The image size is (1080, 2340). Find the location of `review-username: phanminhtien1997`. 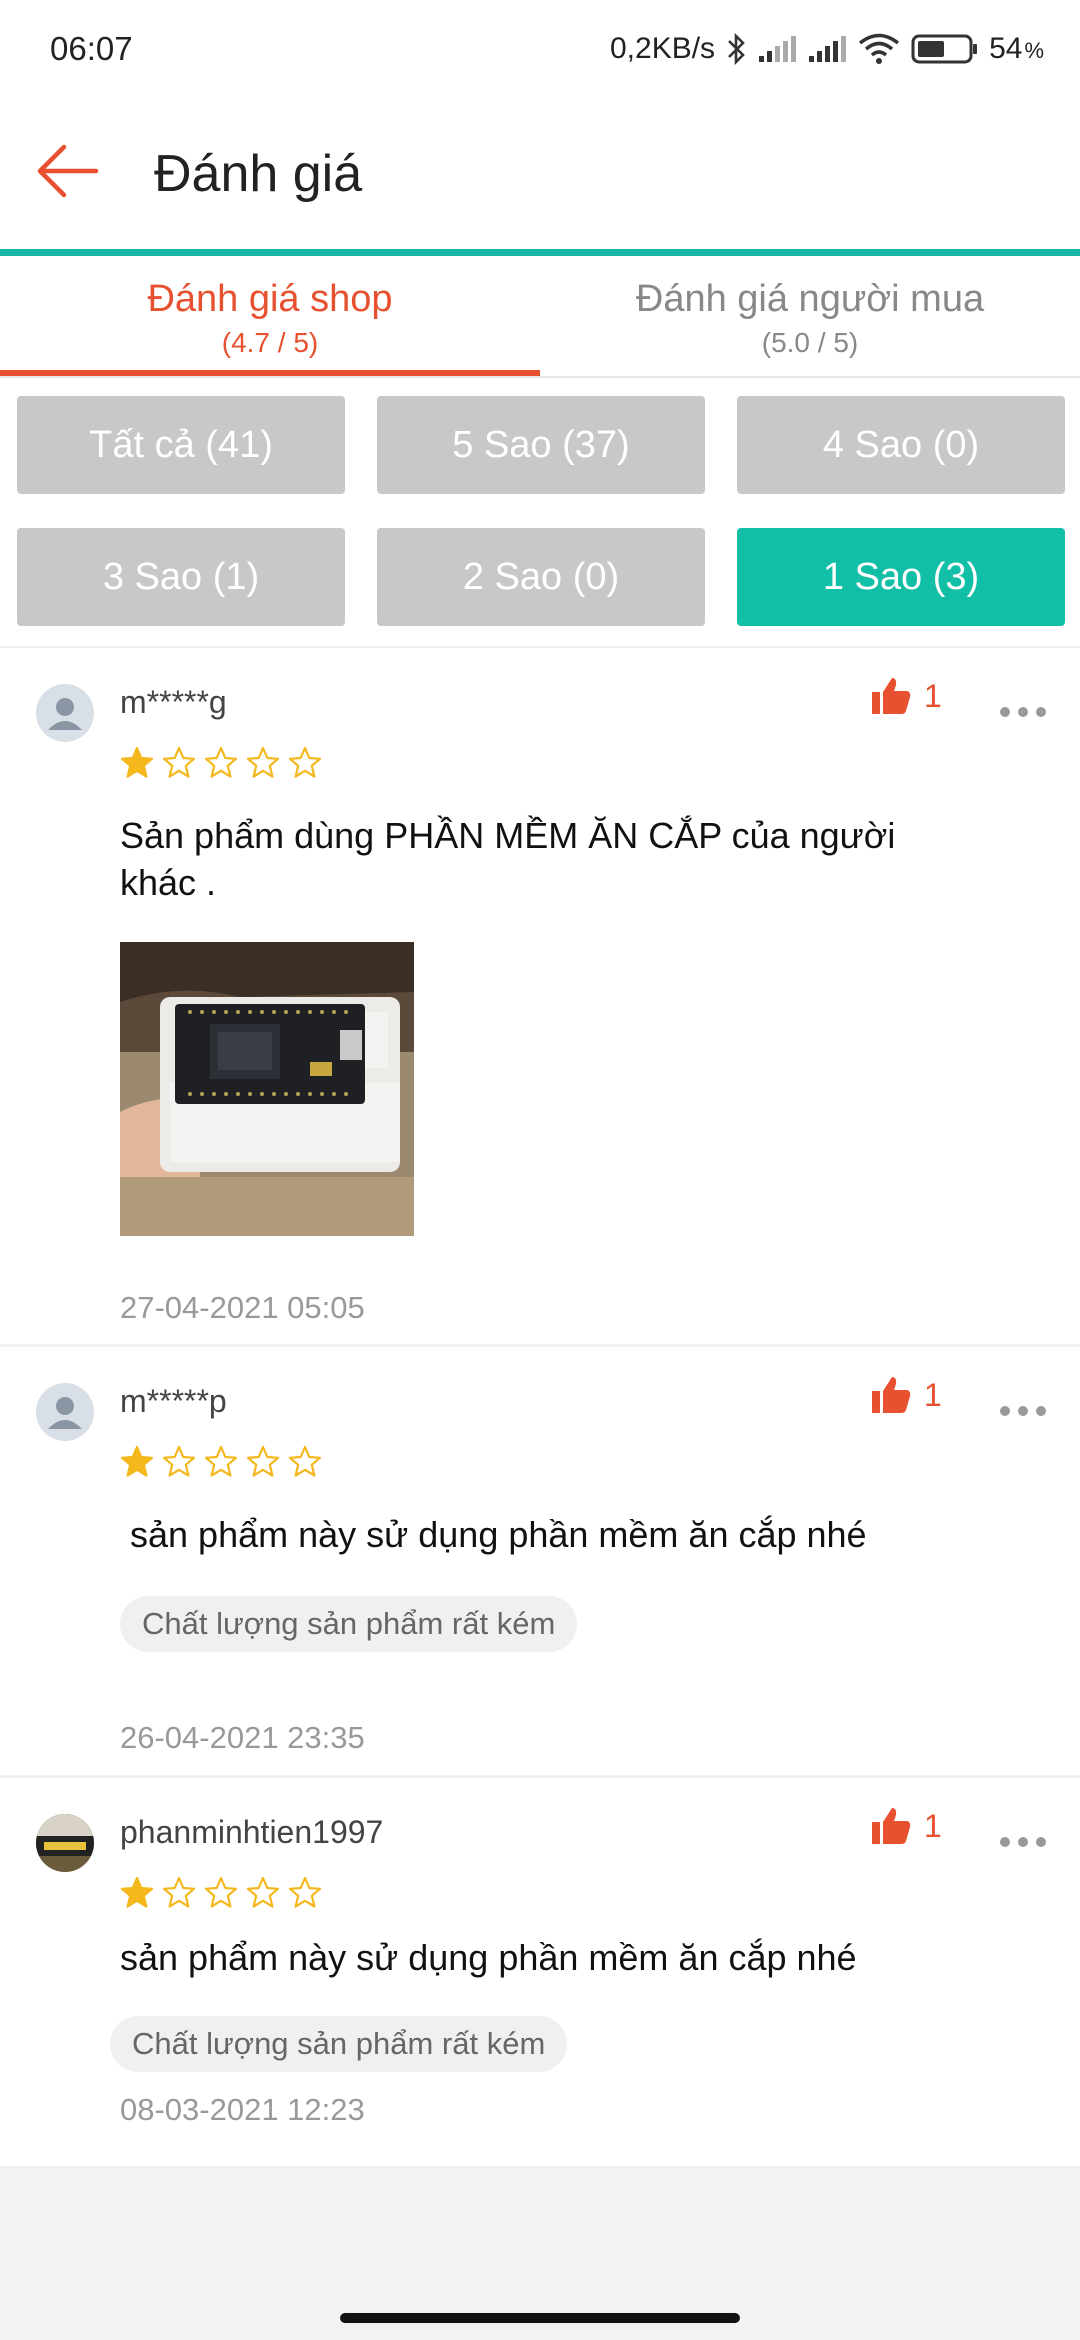

review-username: phanminhtien1997 is located at coordinates (252, 1832).